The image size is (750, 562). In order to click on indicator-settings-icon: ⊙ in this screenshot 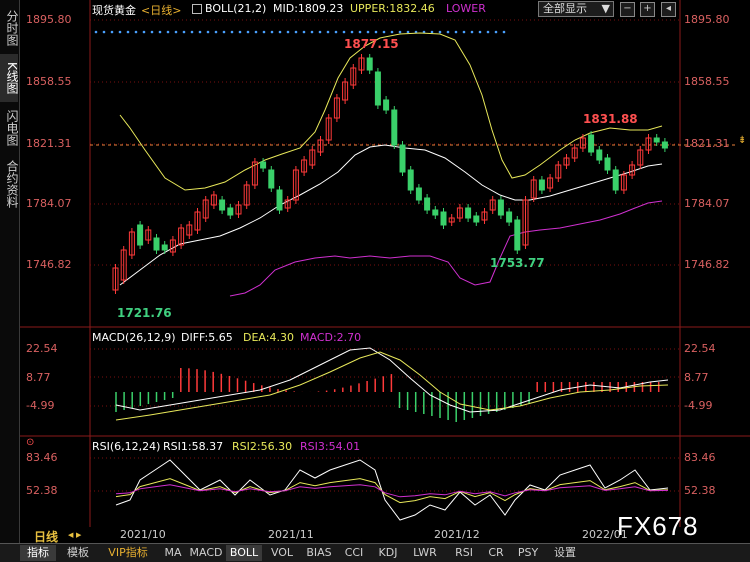, I will do `click(30, 442)`.